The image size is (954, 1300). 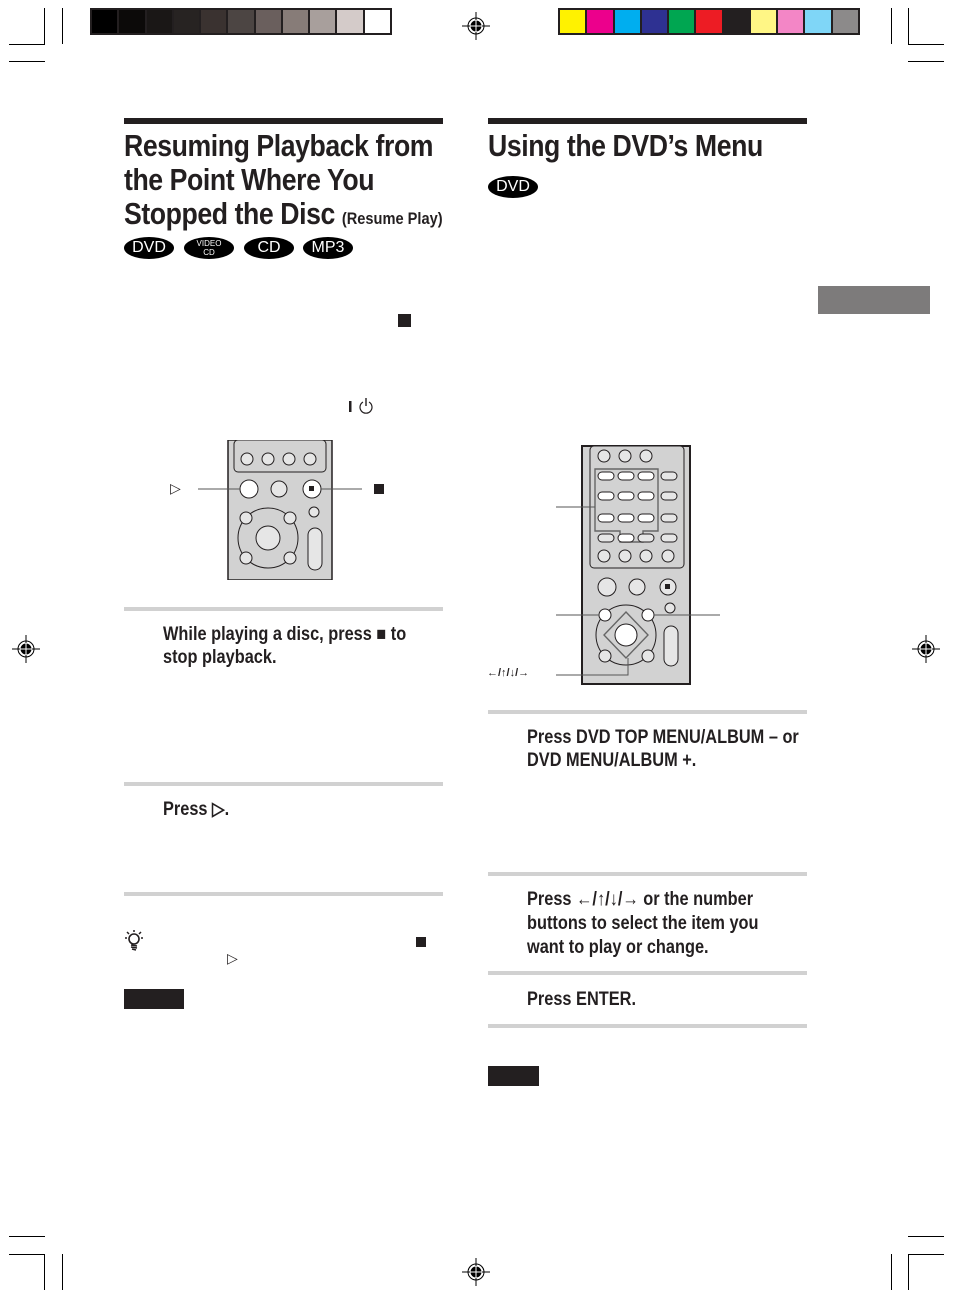 I want to click on step-2-line1: Press ▷., so click(x=196, y=809).